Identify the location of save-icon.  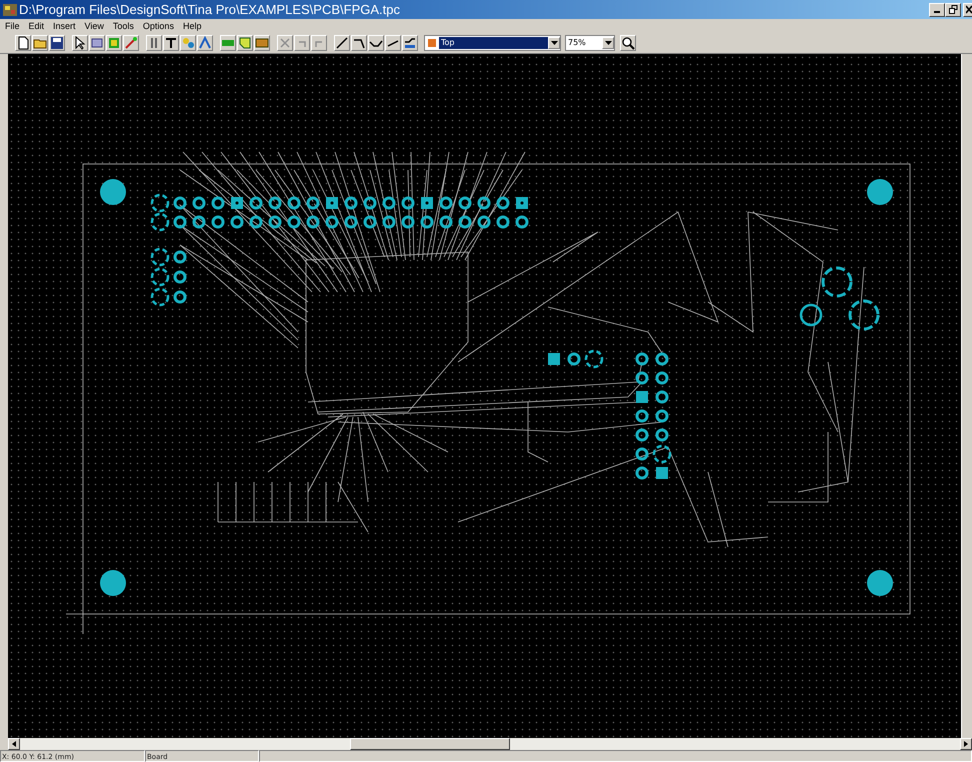
(56, 42).